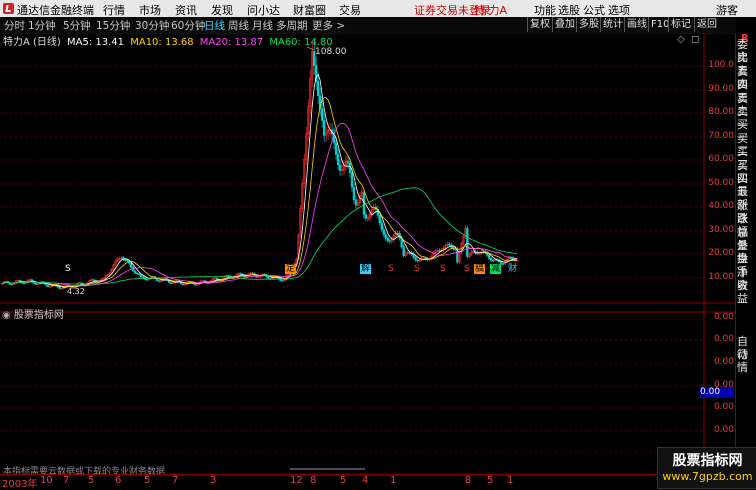 The height and width of the screenshot is (490, 756). I want to click on price-axis-tick: 30.00, so click(721, 230).